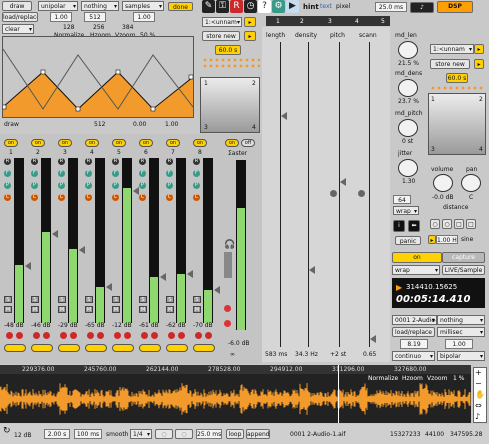 This screenshot has width=489, height=444. Describe the element at coordinates (408, 168) in the screenshot. I see `jitter-knob` at that location.